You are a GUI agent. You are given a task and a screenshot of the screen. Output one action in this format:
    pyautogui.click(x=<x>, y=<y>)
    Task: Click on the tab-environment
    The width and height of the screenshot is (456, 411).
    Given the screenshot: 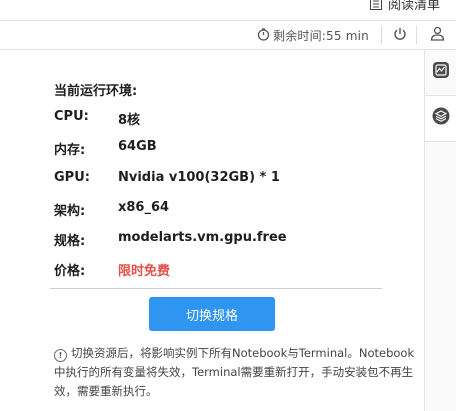 What is the action you would take?
    pyautogui.click(x=440, y=118)
    